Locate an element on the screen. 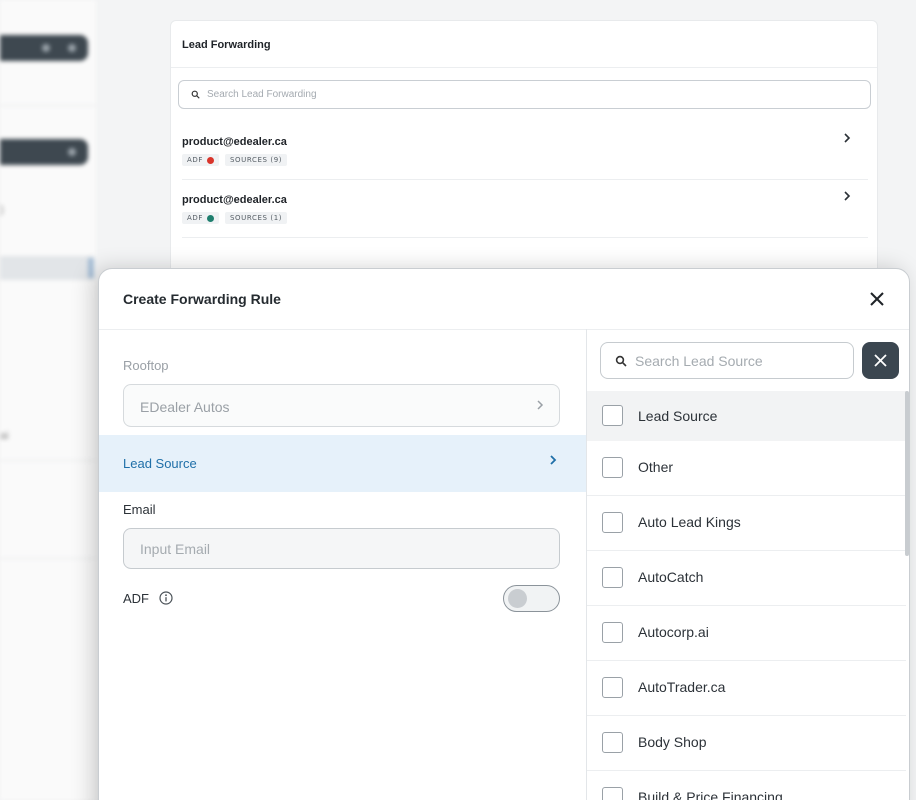  source-name: Body Shop is located at coordinates (672, 742).